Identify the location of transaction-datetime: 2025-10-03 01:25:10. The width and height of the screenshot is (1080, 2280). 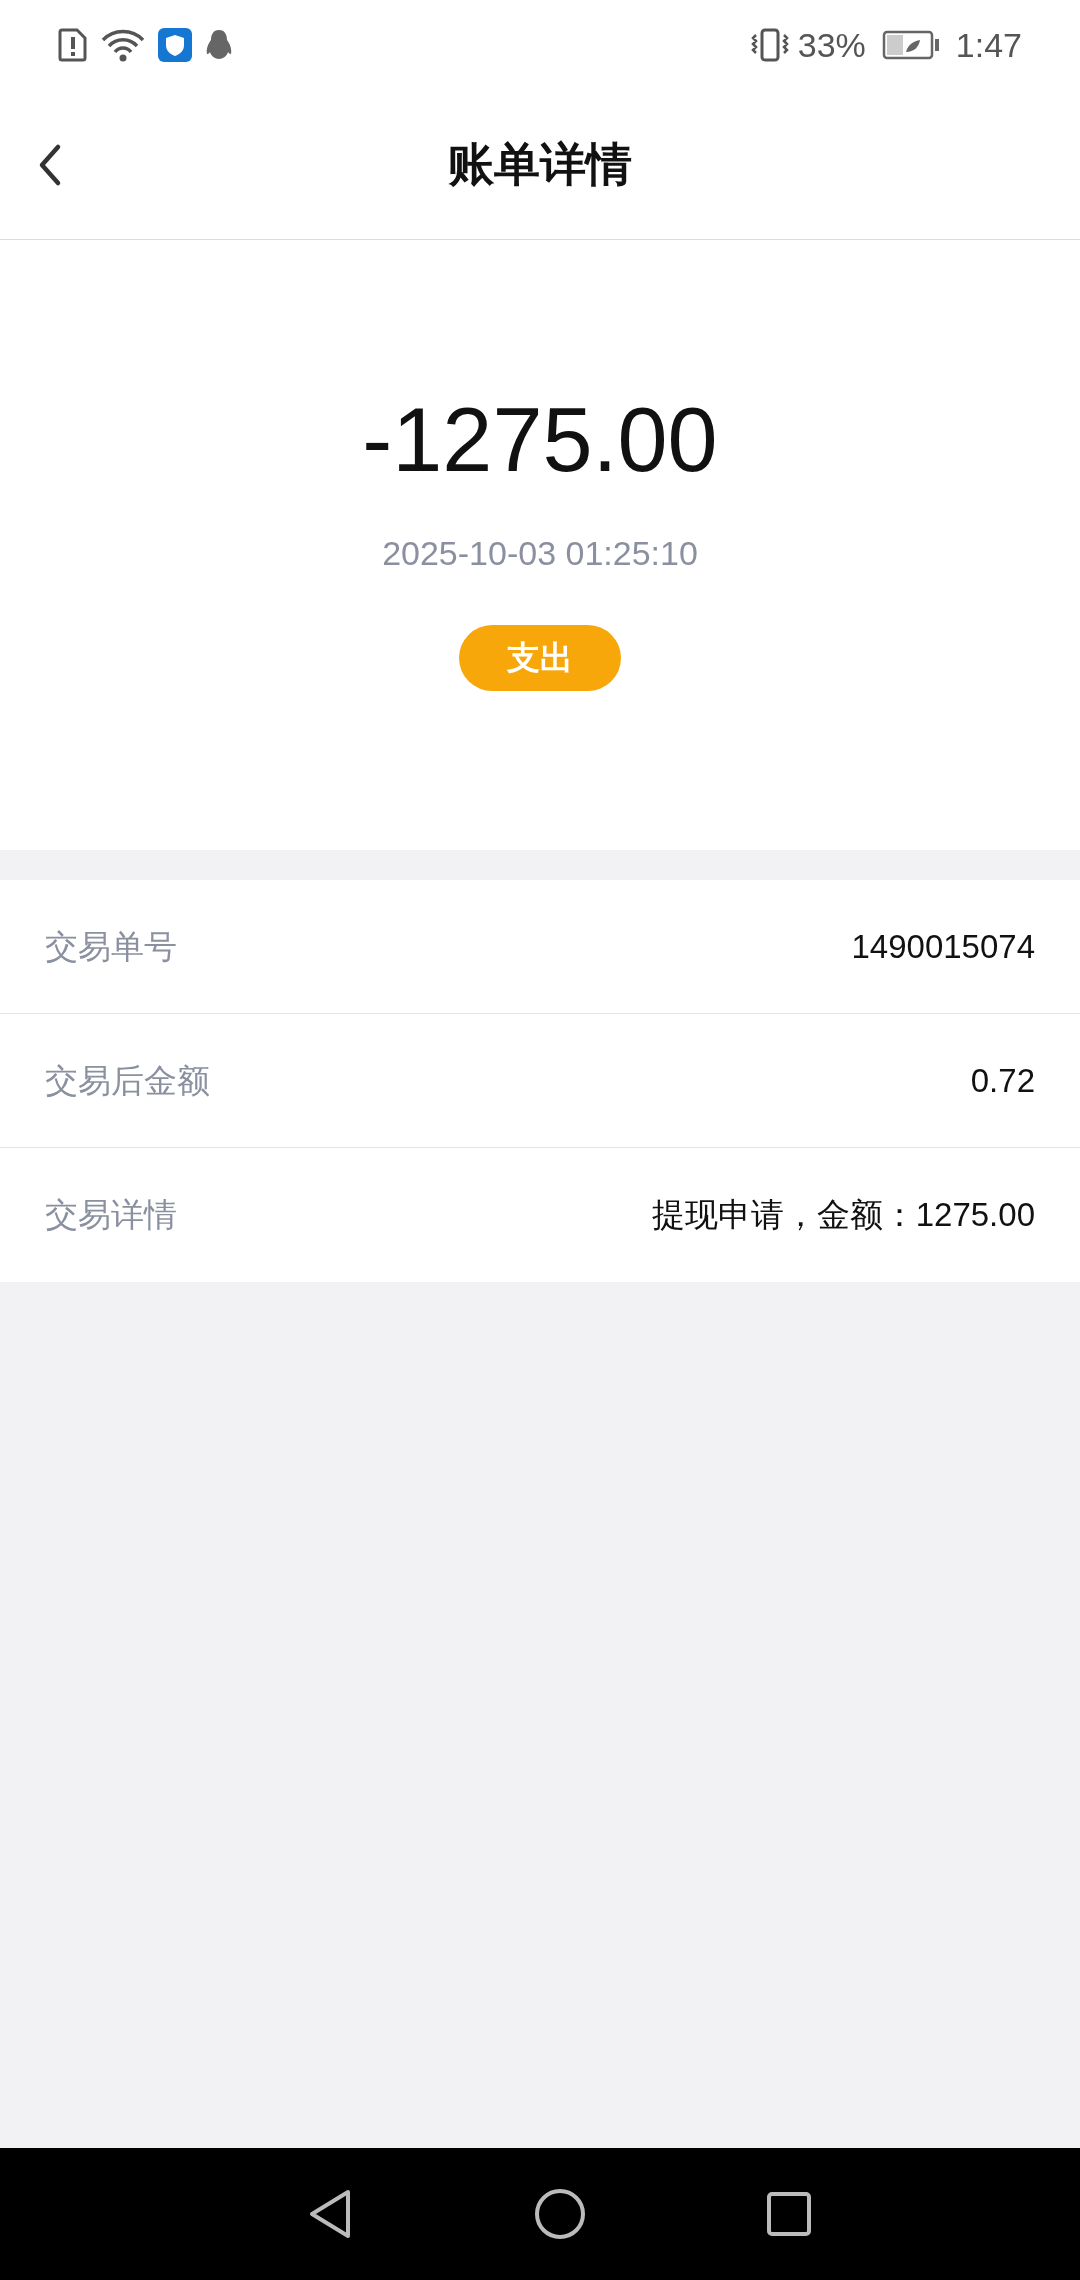
(540, 553).